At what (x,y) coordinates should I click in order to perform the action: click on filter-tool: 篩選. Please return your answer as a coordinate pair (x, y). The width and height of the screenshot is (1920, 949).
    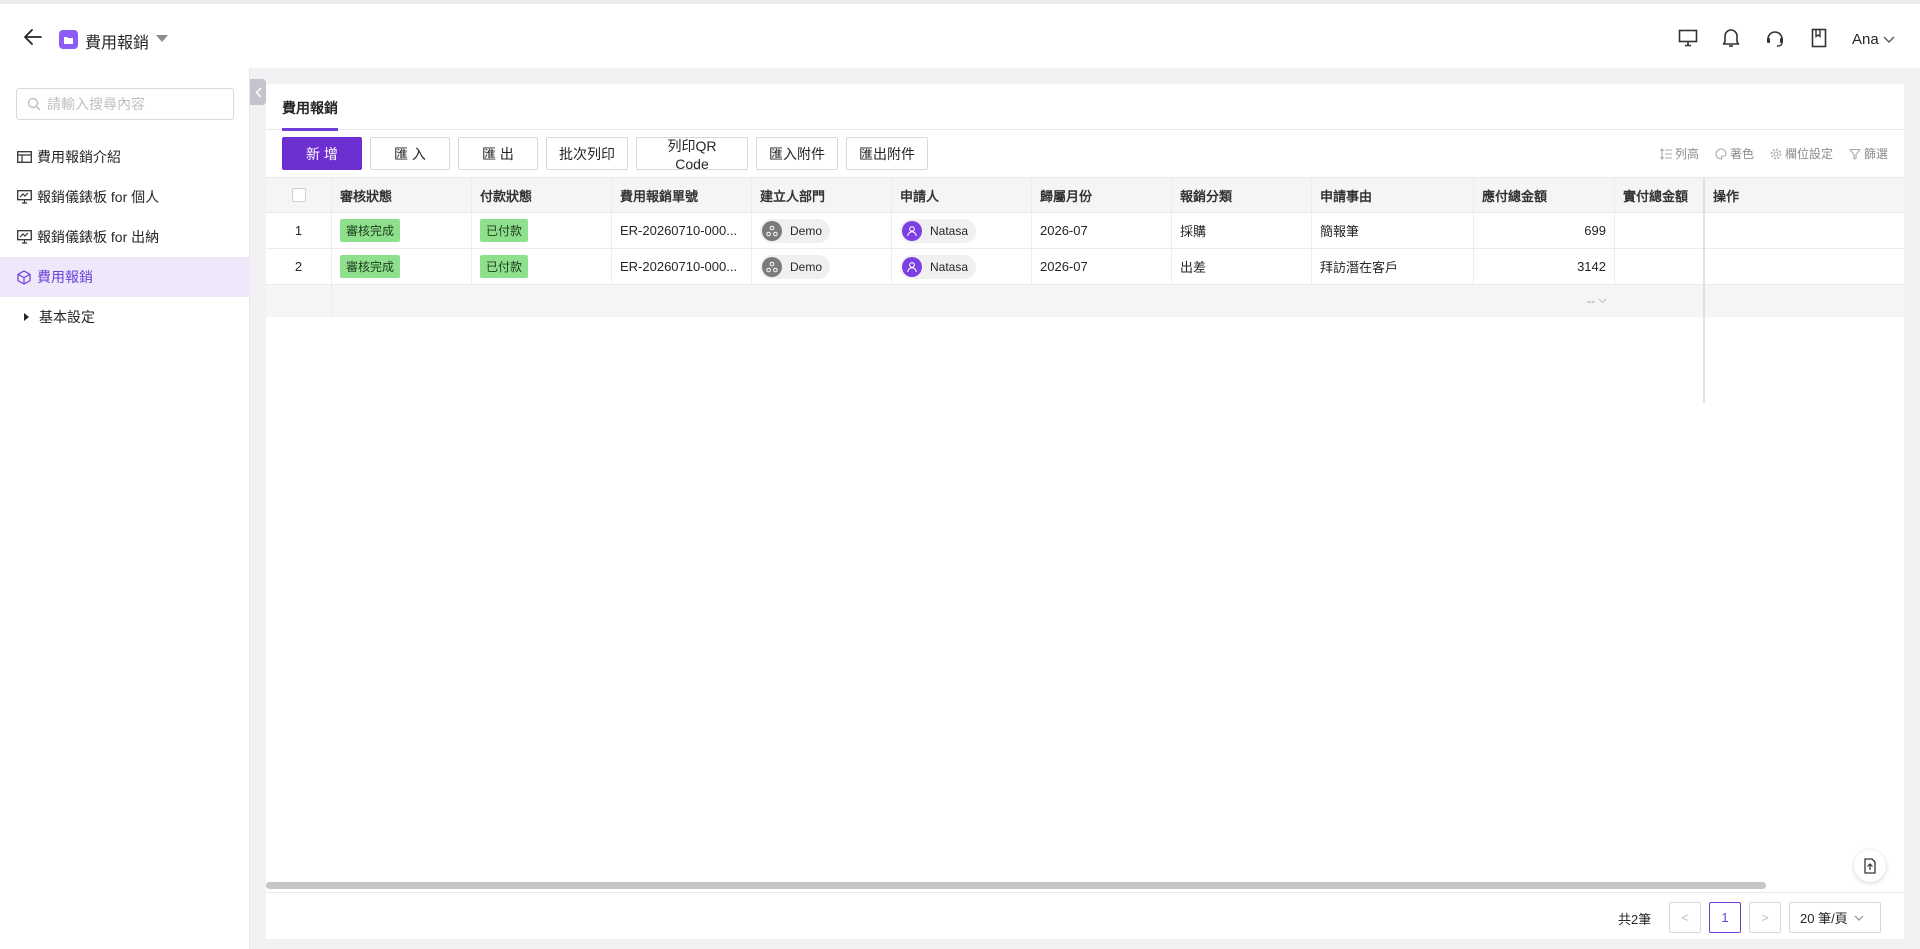
    Looking at the image, I should click on (1868, 153).